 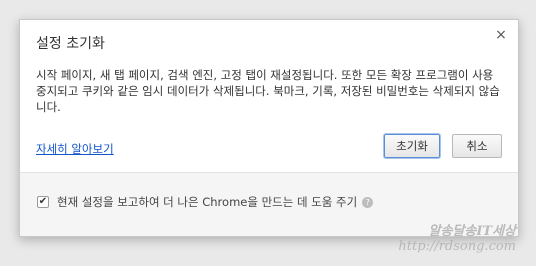 What do you see at coordinates (70, 44) in the screenshot?
I see `dialog-title: 설정 초기화` at bounding box center [70, 44].